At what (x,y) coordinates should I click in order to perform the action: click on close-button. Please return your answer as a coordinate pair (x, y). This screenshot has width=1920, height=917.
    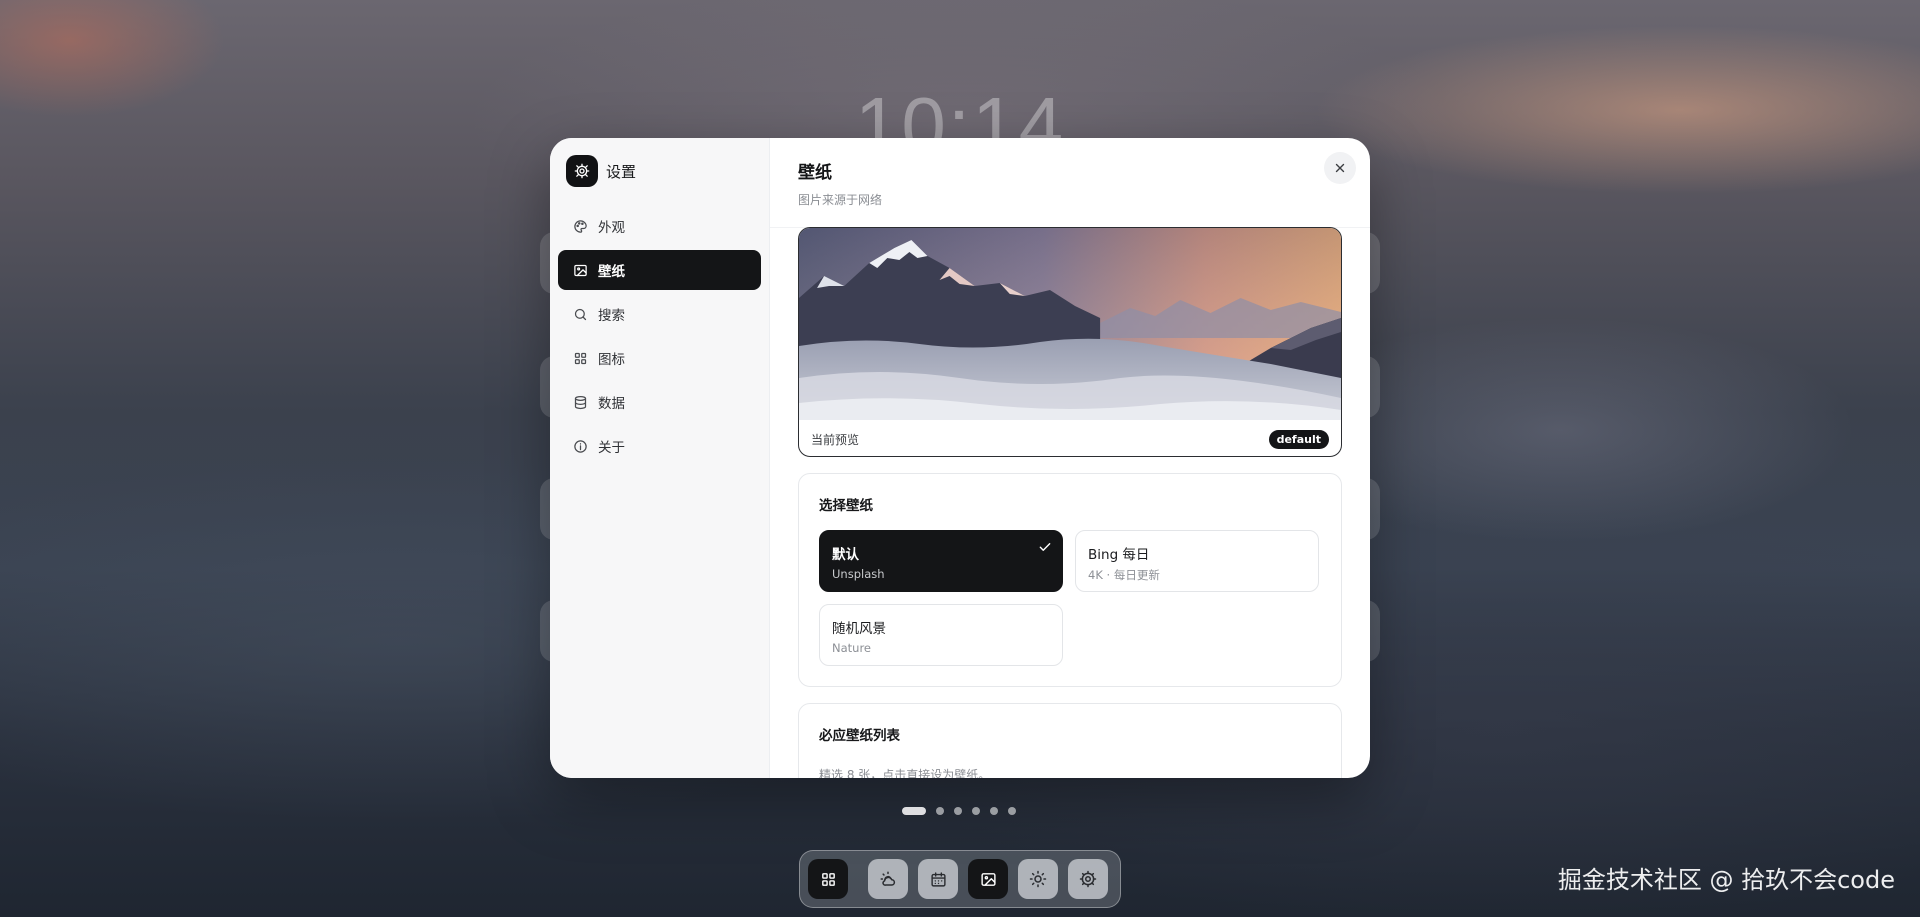
    Looking at the image, I should click on (1340, 168).